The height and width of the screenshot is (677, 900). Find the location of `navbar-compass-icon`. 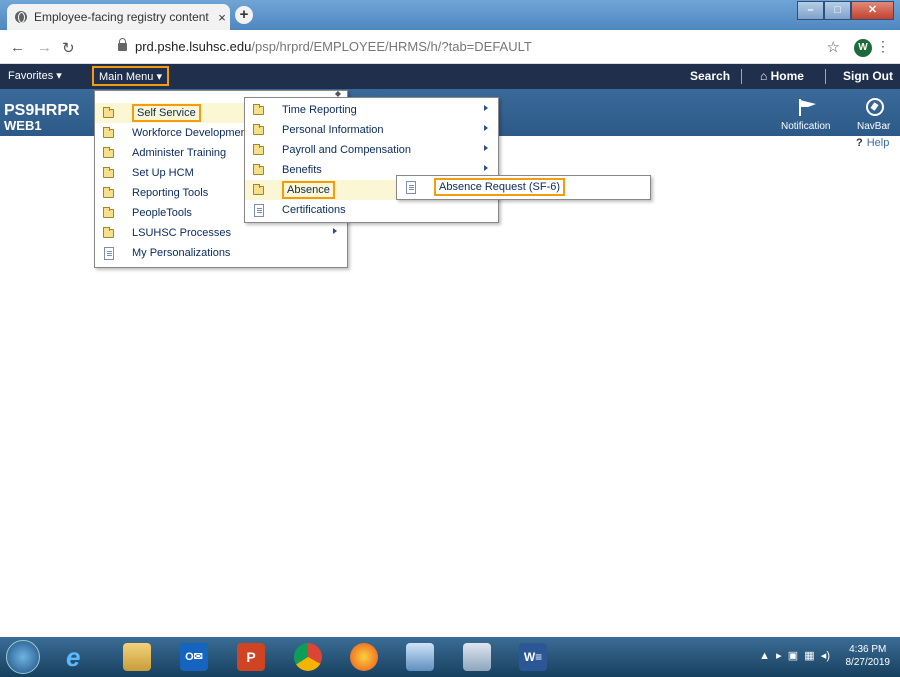

navbar-compass-icon is located at coordinates (875, 107).